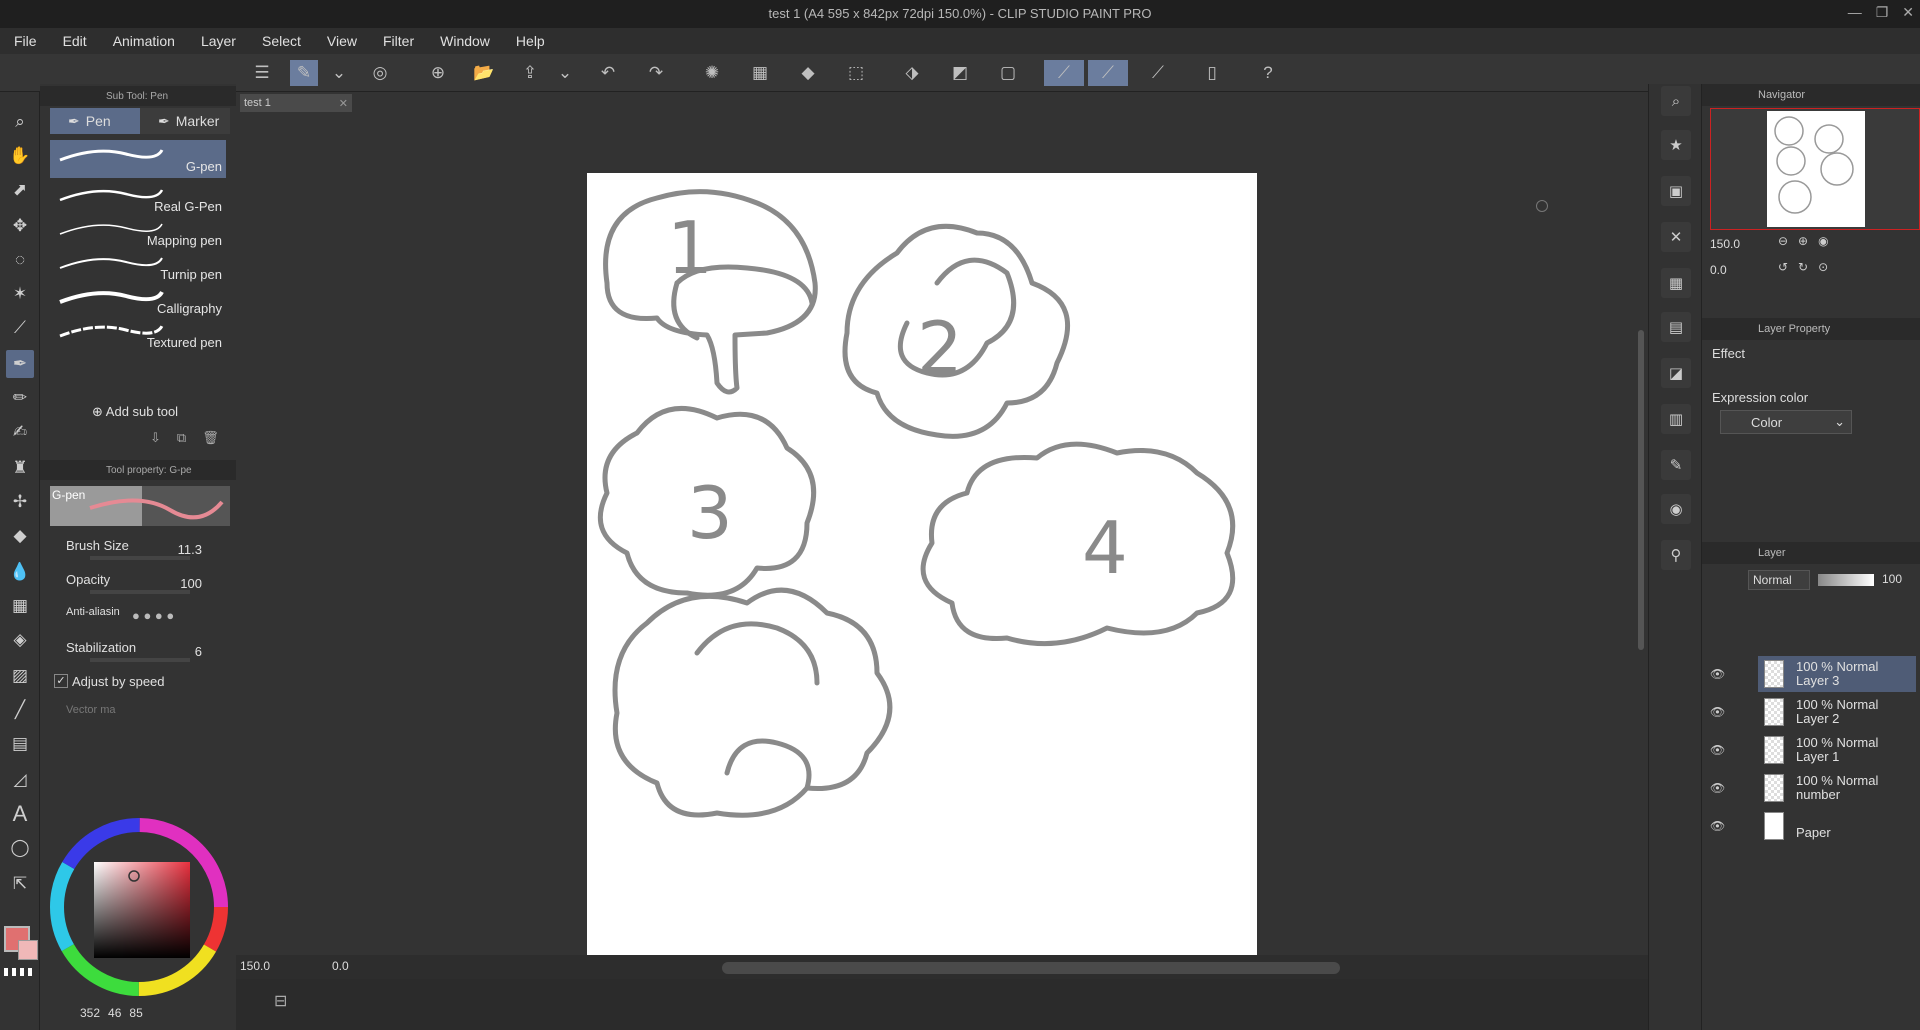 Image resolution: width=1920 pixels, height=1030 pixels. What do you see at coordinates (1676, 145) in the screenshot?
I see `favorite-icon: ★` at bounding box center [1676, 145].